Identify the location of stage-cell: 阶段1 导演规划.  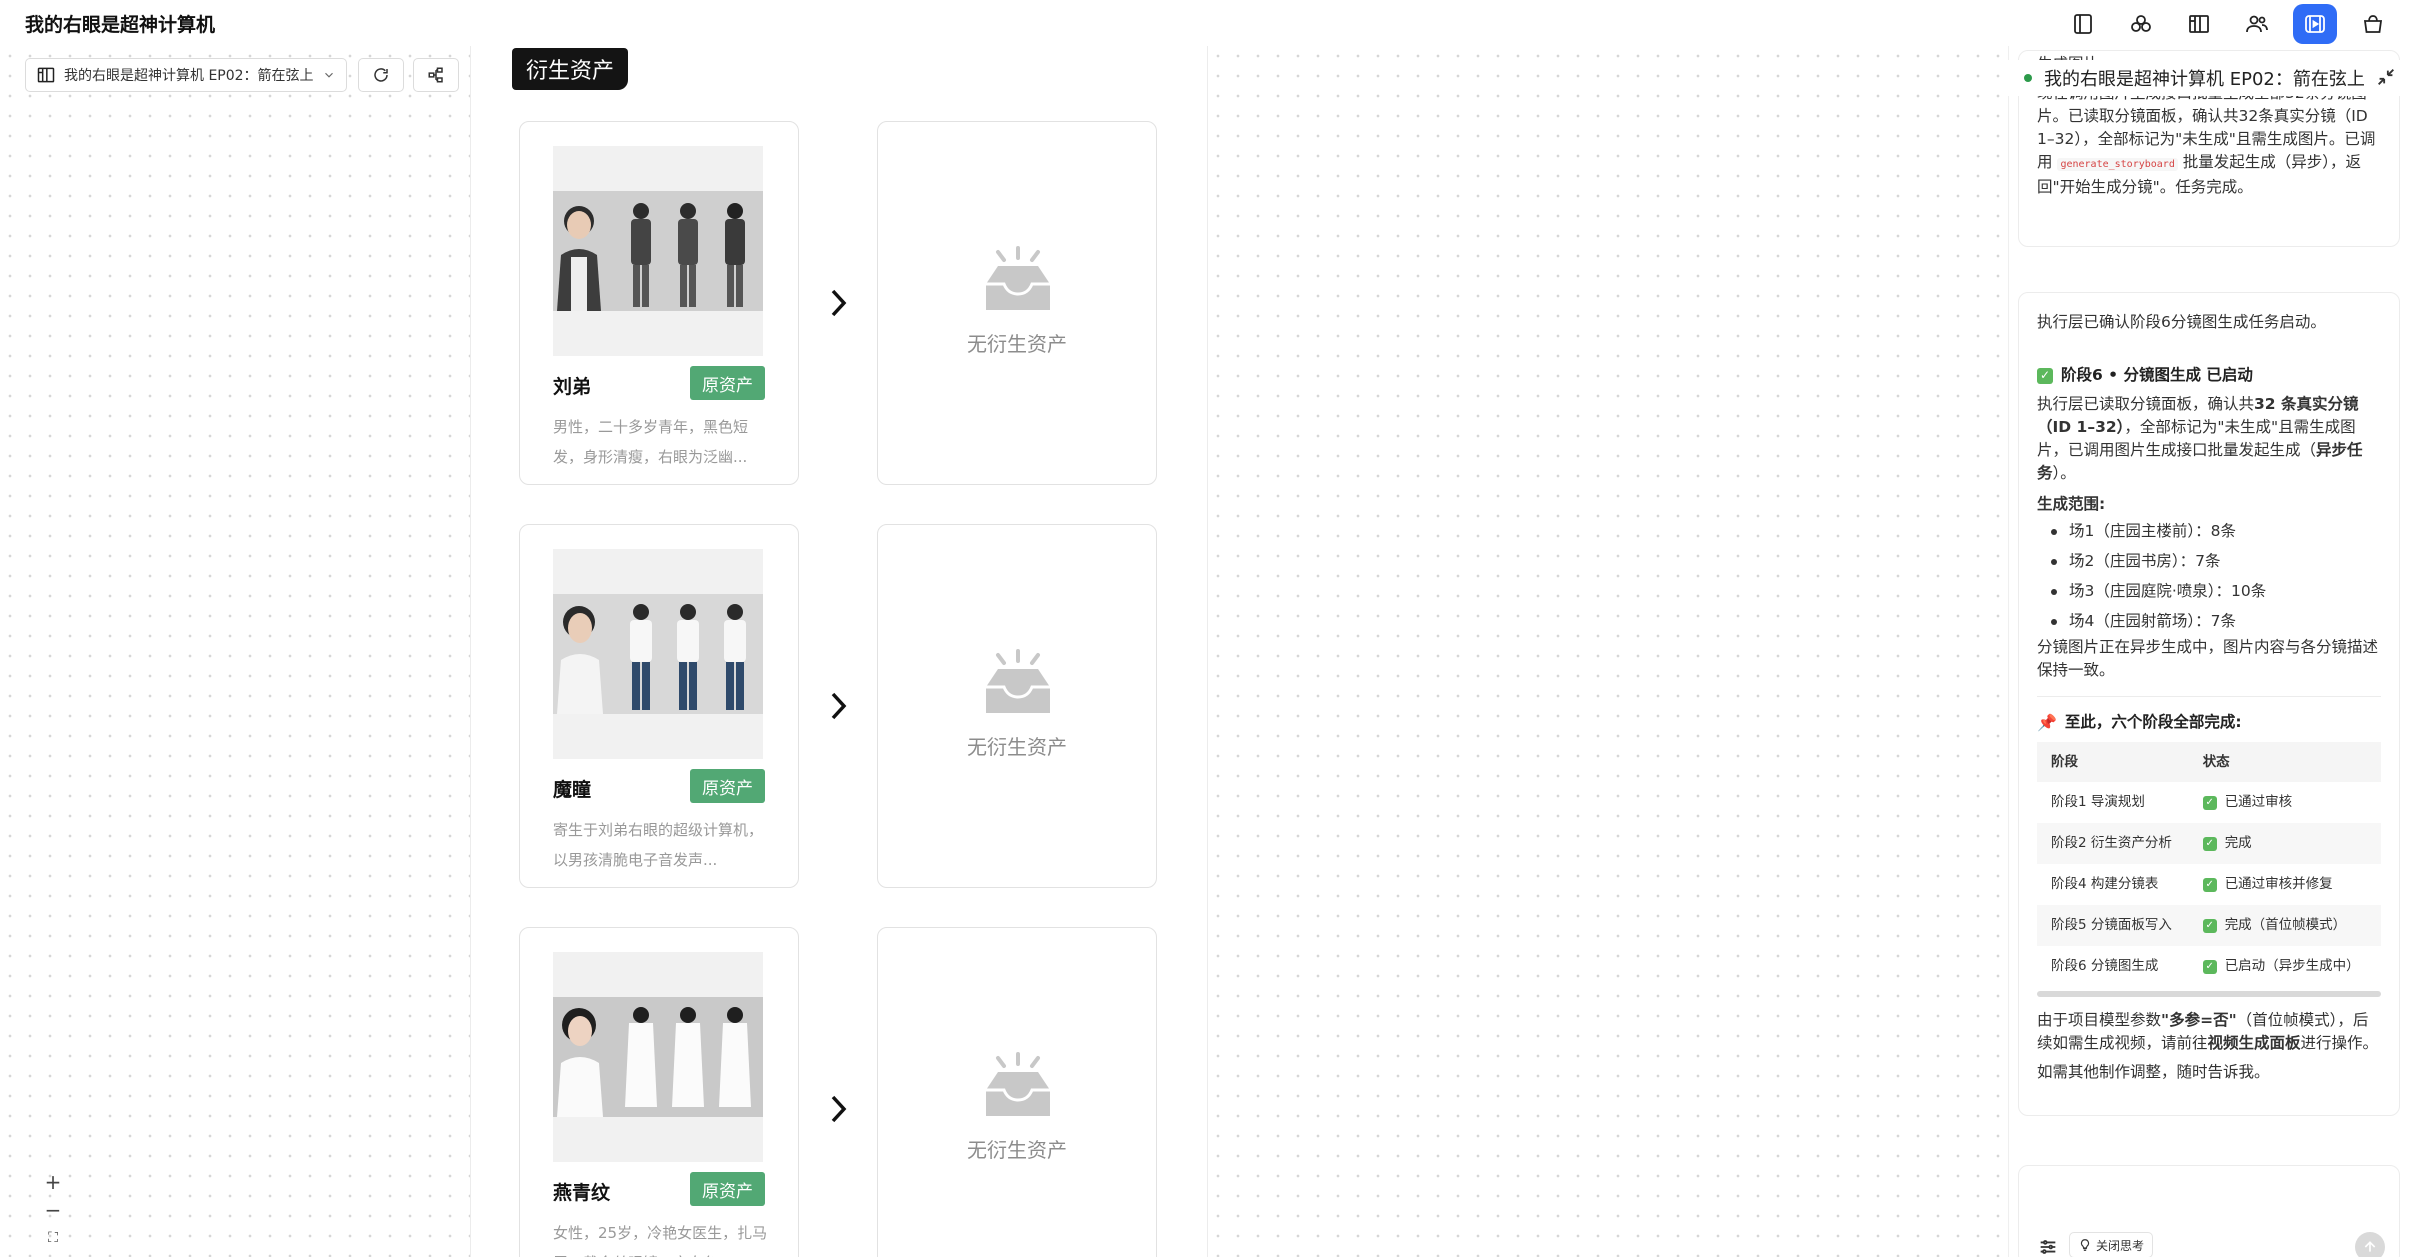
(2098, 802).